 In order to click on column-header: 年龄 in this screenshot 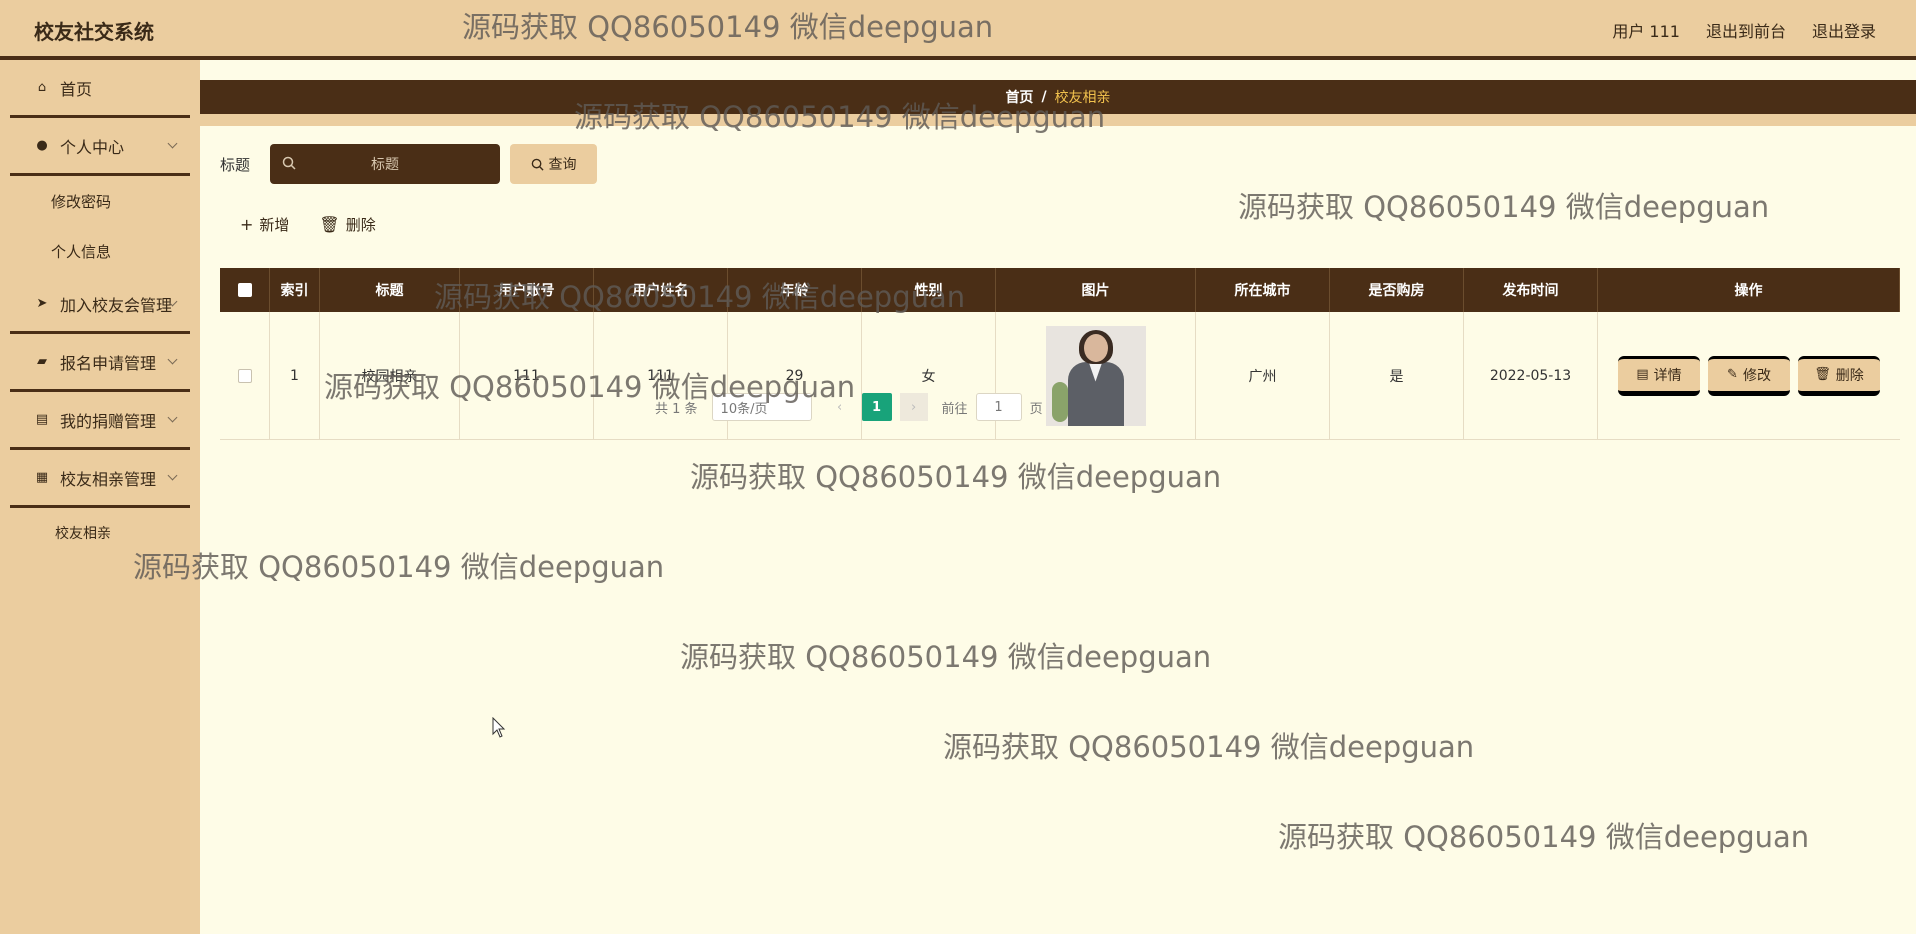, I will do `click(795, 290)`.